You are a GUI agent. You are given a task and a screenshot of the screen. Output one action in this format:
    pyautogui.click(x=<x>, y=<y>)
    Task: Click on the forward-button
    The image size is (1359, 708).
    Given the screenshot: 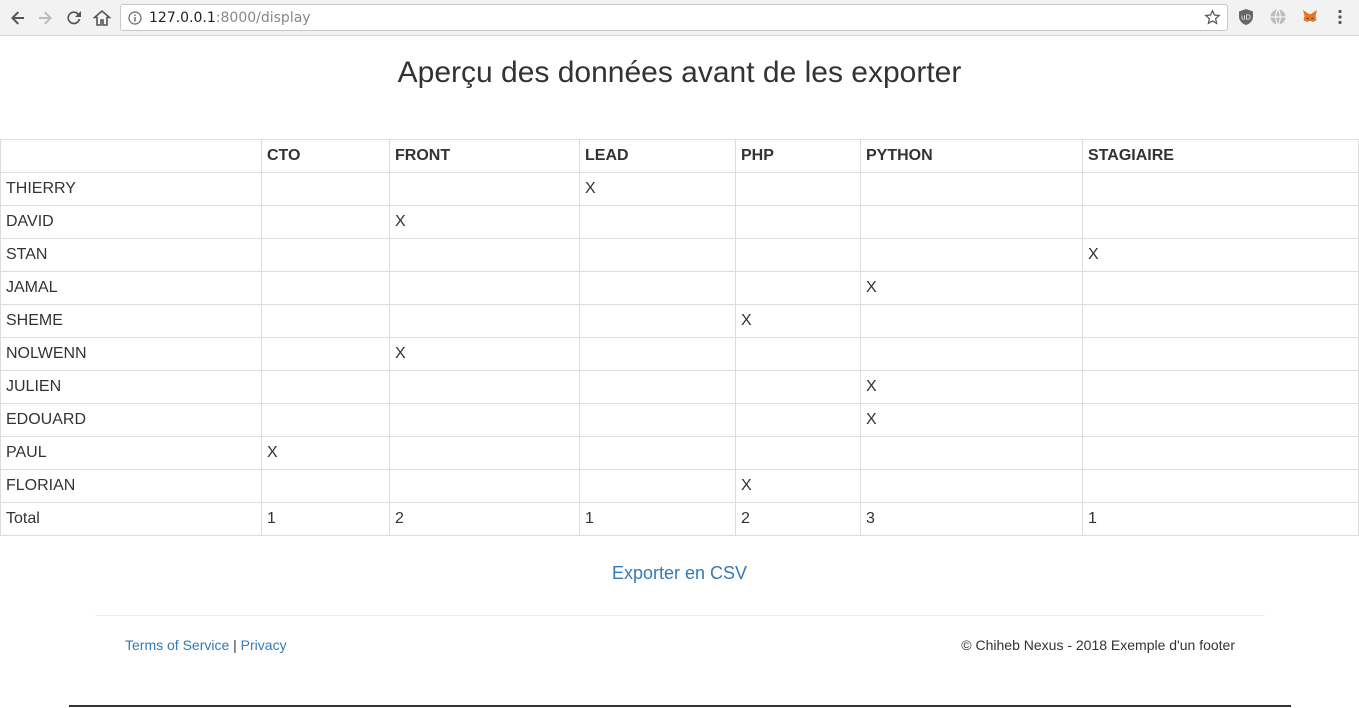 What is the action you would take?
    pyautogui.click(x=45, y=18)
    